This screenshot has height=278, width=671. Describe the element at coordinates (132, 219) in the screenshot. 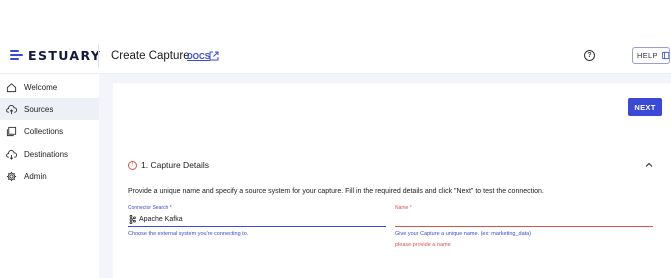

I see `kafka-icon` at that location.